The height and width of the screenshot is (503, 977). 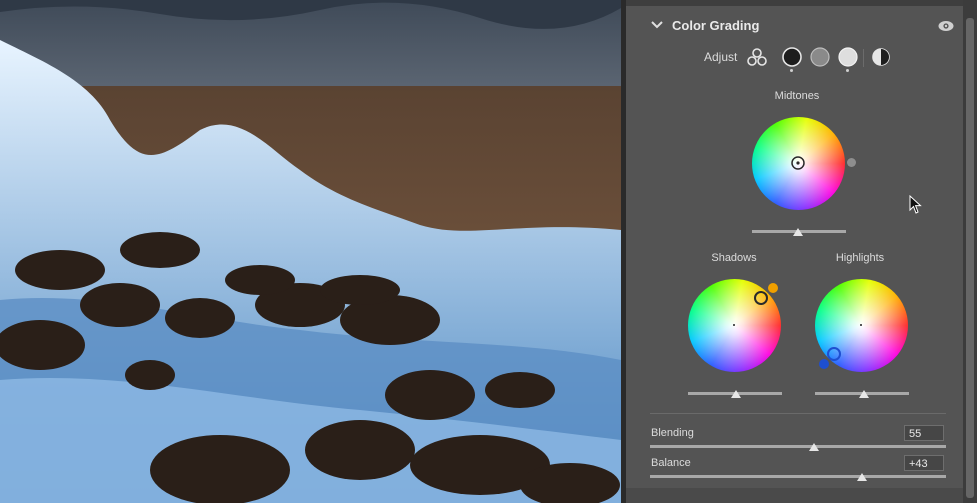 What do you see at coordinates (761, 298) in the screenshot?
I see `shadows-hue-handle` at bounding box center [761, 298].